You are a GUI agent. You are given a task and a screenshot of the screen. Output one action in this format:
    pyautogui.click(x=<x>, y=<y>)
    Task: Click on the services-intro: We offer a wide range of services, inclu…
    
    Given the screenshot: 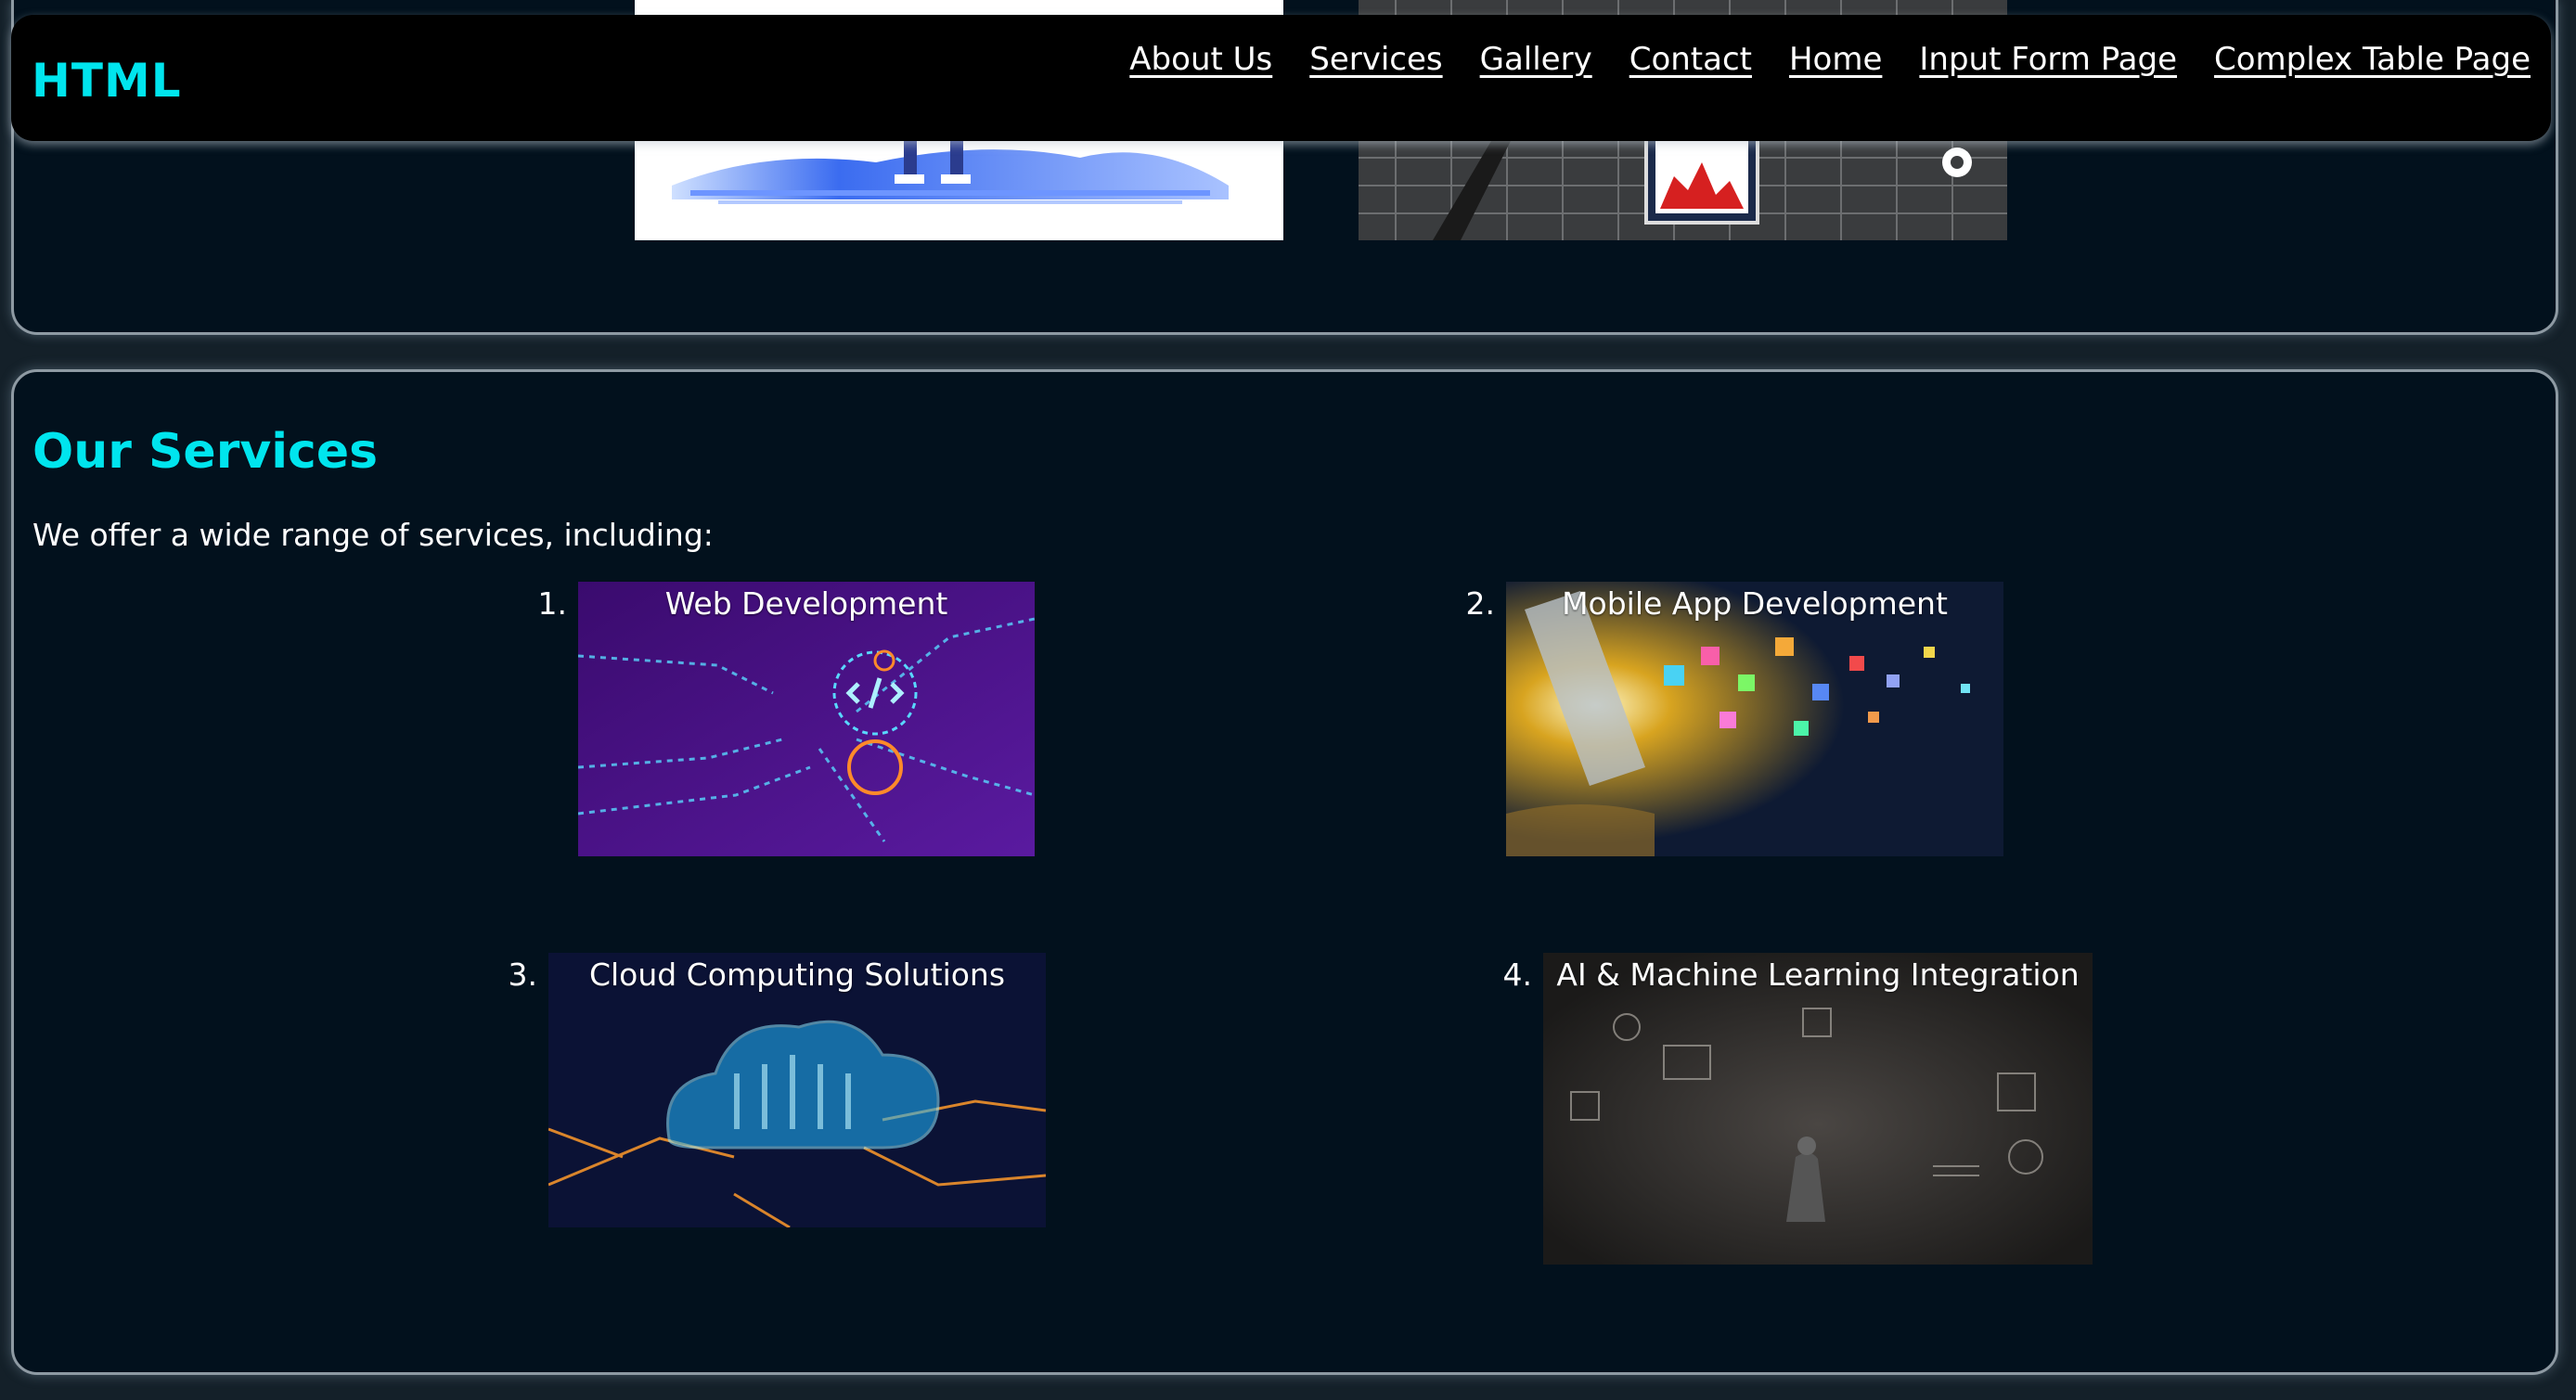 What is the action you would take?
    pyautogui.click(x=373, y=535)
    